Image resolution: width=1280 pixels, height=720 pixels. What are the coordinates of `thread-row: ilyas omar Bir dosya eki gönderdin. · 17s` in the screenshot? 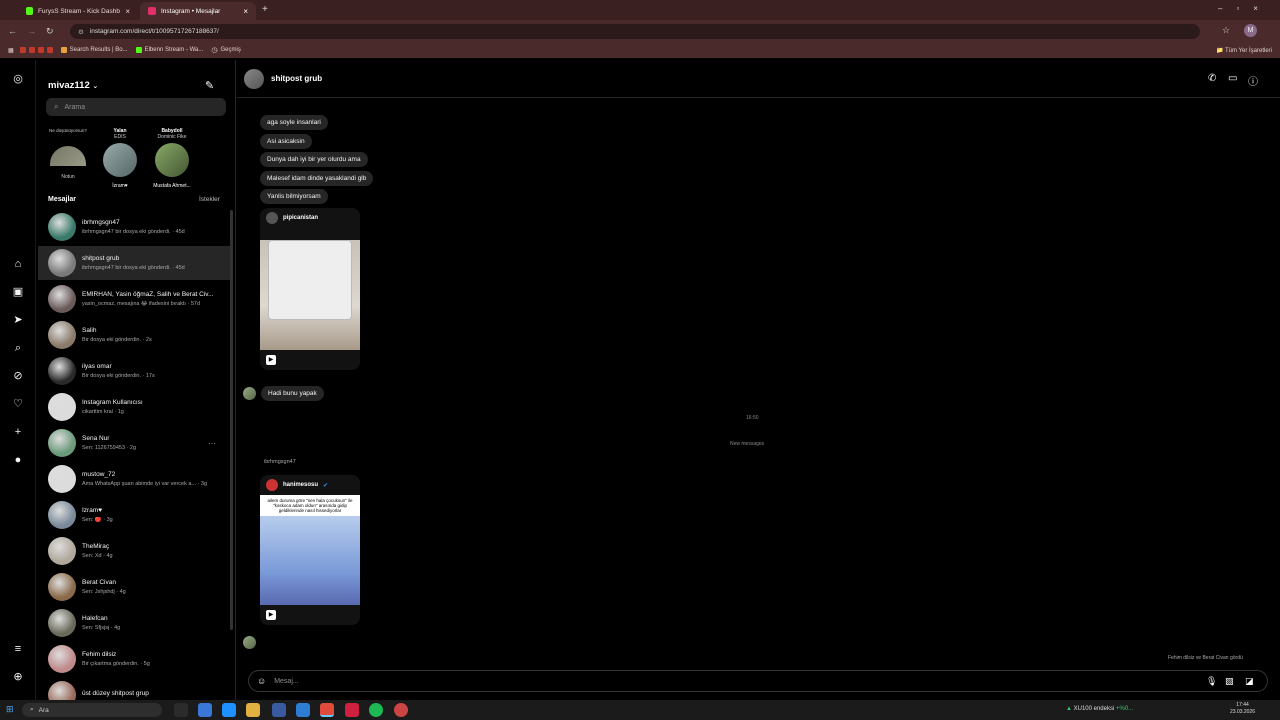 It's located at (134, 371).